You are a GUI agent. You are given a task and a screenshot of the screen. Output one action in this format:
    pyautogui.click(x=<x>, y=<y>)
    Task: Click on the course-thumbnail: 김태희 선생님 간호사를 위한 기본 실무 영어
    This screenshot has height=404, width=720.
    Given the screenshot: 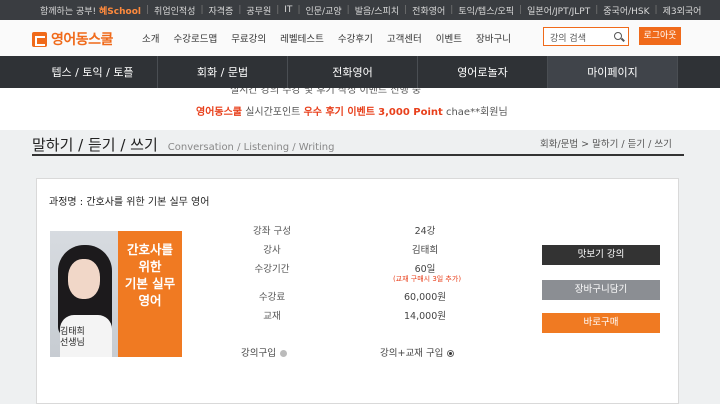 What is the action you would take?
    pyautogui.click(x=116, y=294)
    